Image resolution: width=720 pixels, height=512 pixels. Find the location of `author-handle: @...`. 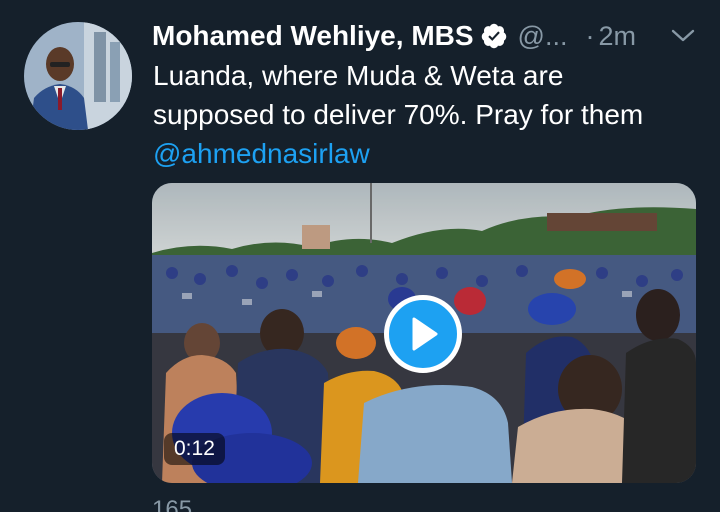

author-handle: @... is located at coordinates (543, 36).